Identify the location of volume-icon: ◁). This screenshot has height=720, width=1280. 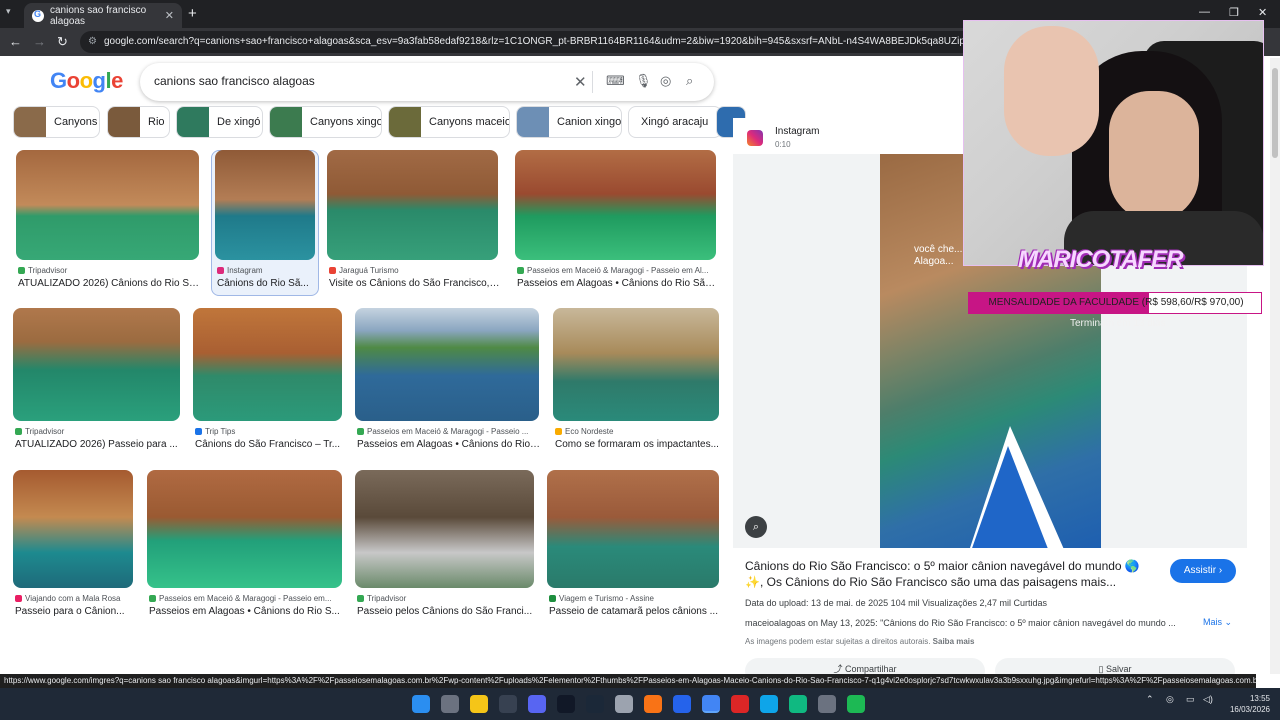
(1208, 699).